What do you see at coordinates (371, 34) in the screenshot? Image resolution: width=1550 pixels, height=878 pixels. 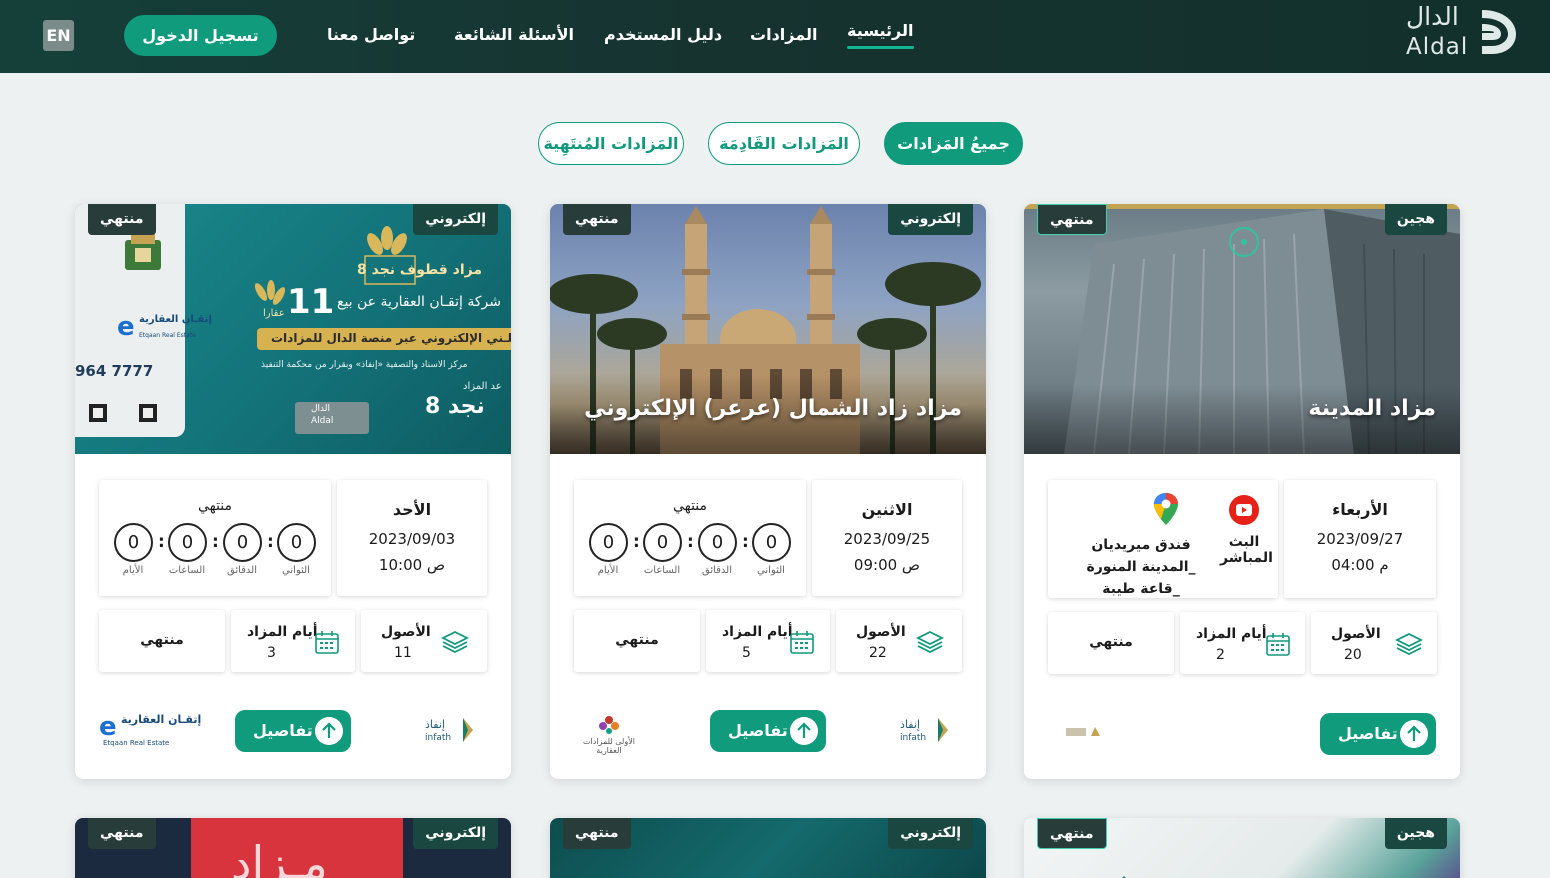 I see `nav-contact: تواصل معنا` at bounding box center [371, 34].